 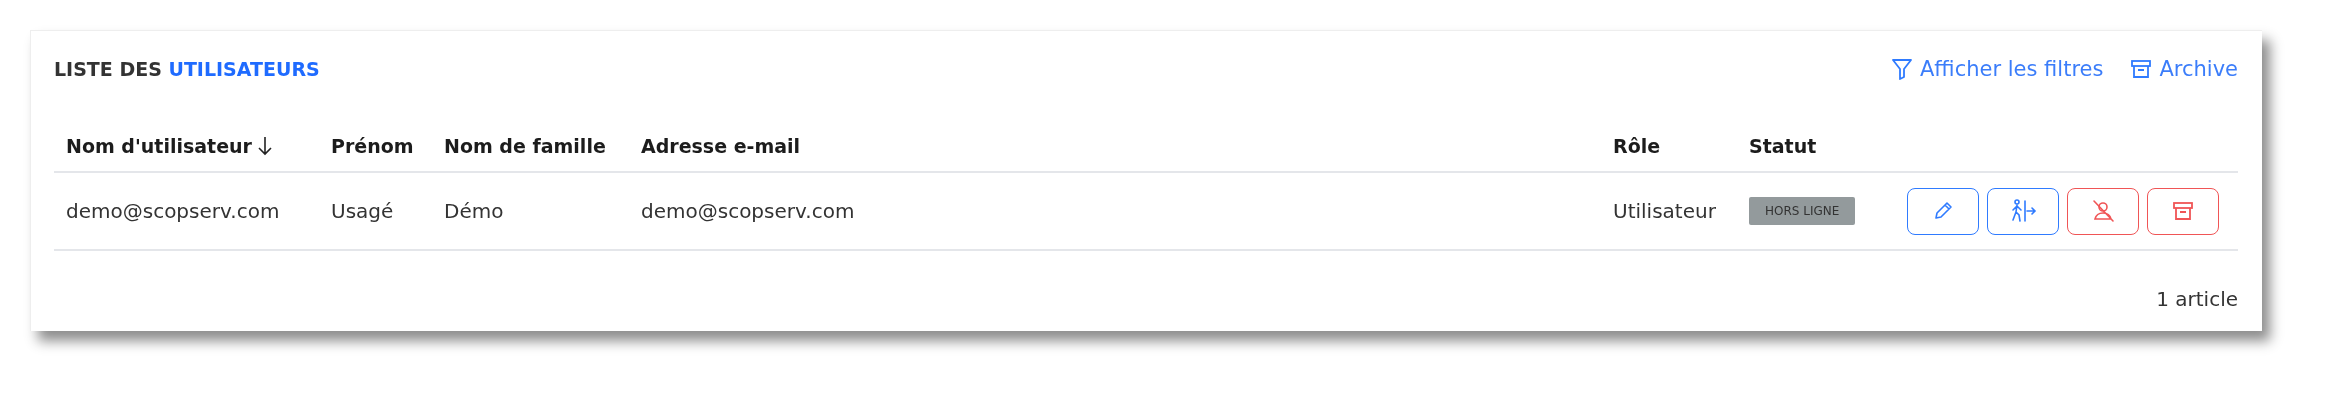 What do you see at coordinates (1802, 211) in the screenshot?
I see `status-badge: HORS LIGNE` at bounding box center [1802, 211].